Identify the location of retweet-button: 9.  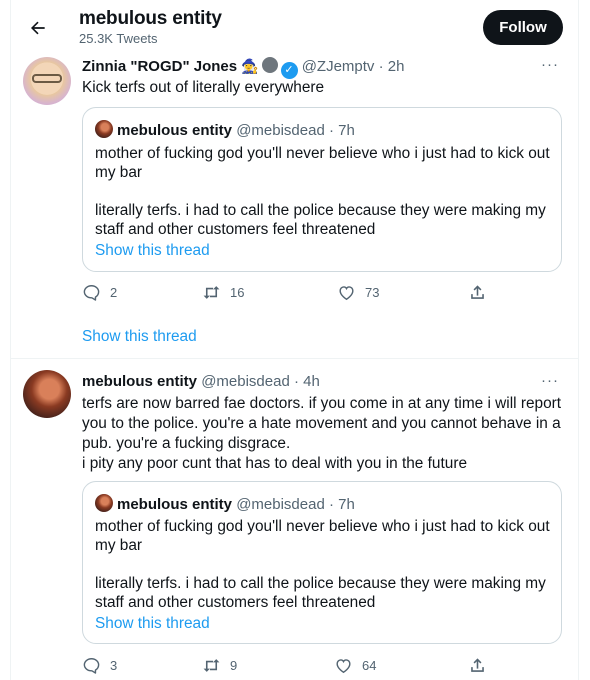
(219, 665).